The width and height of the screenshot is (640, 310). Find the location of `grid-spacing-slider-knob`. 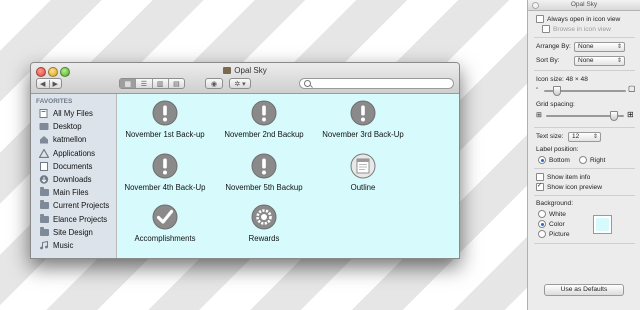

grid-spacing-slider-knob is located at coordinates (614, 116).